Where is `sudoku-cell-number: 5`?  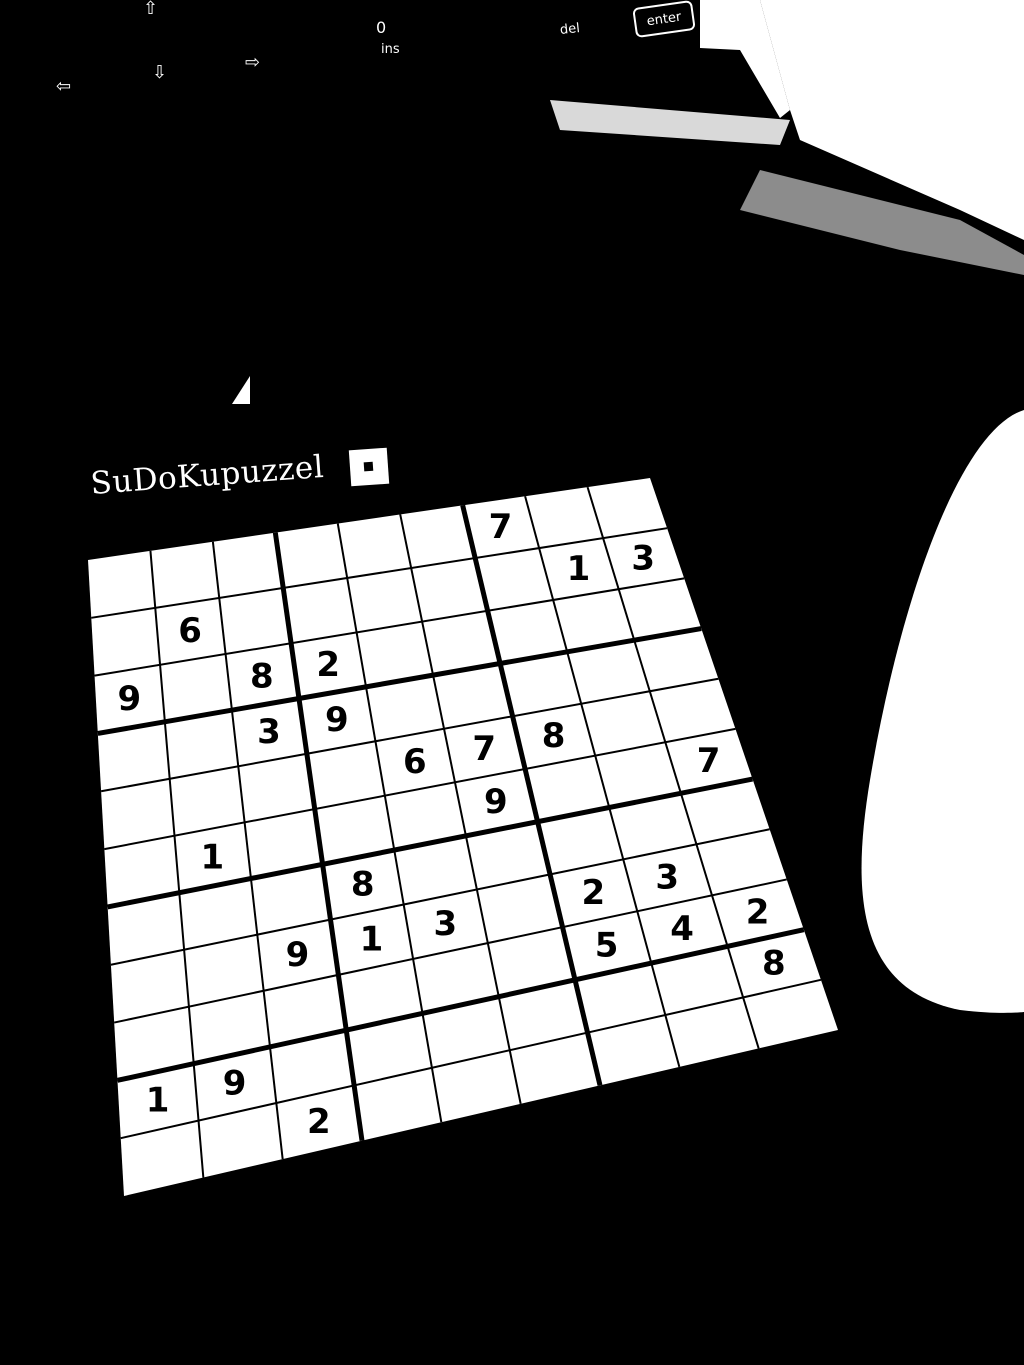
sudoku-cell-number: 5 is located at coordinates (607, 945).